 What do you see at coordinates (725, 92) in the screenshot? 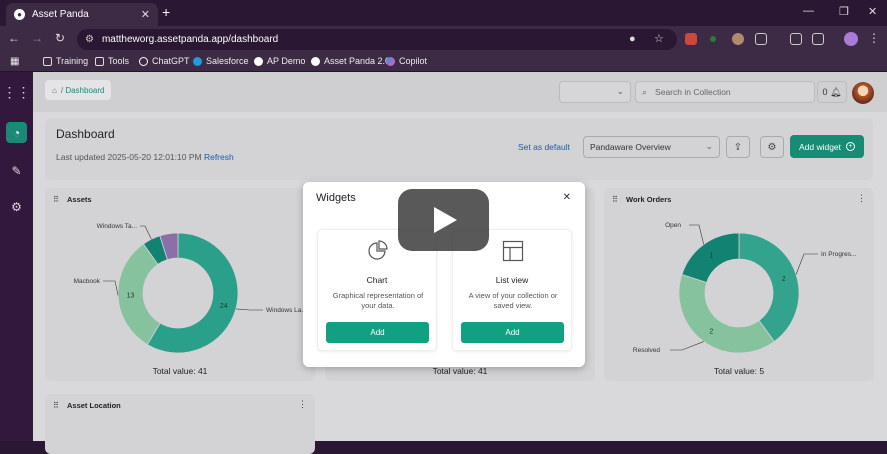
I see `search-input: ⌕ Search in Collection` at bounding box center [725, 92].